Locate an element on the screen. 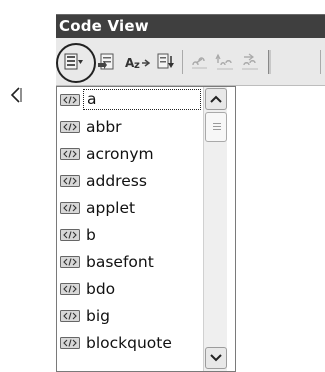 The height and width of the screenshot is (372, 325). list-item-label: b is located at coordinates (91, 235).